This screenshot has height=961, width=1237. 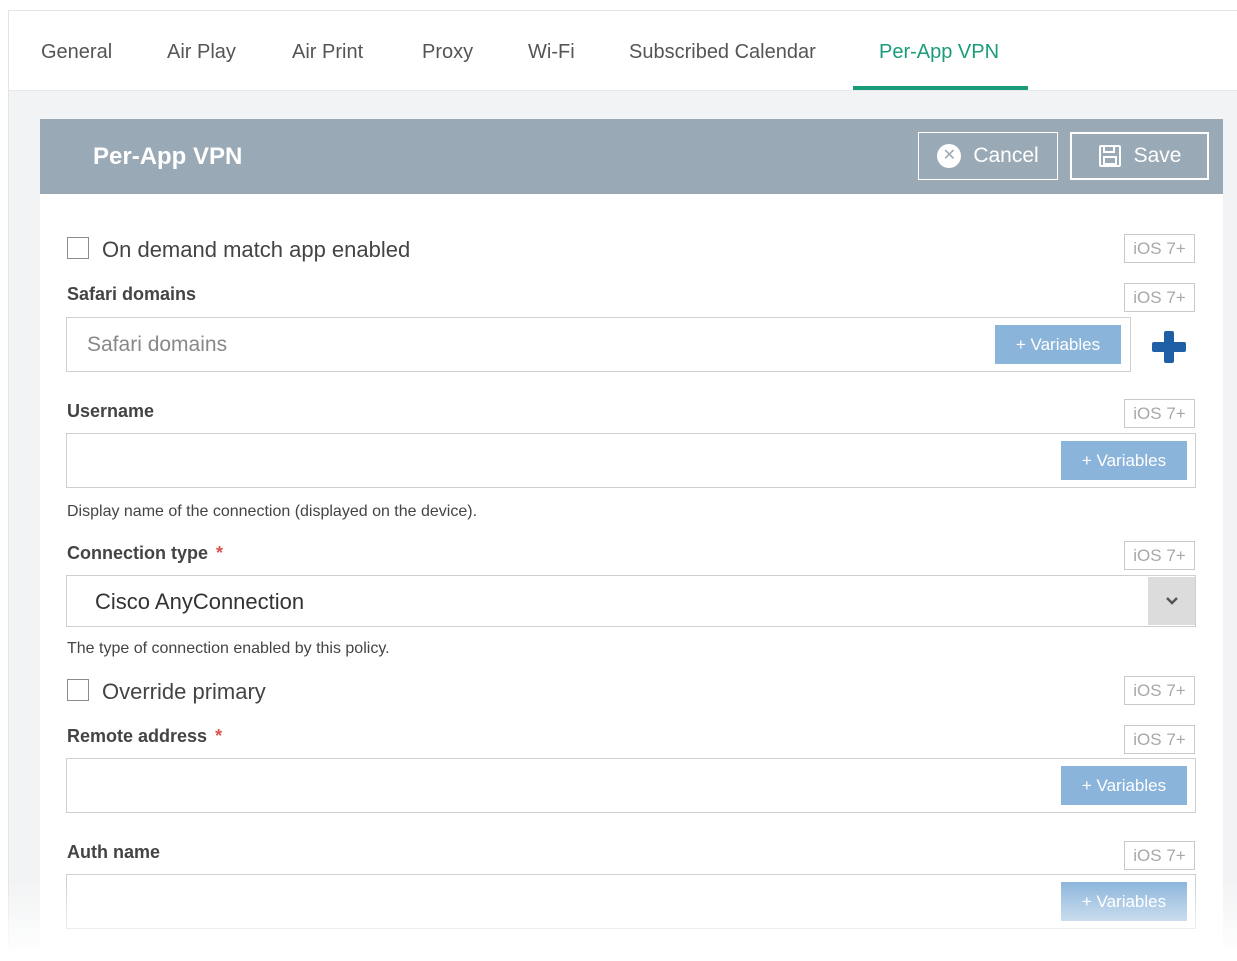 I want to click on close-circle-icon: ✕, so click(x=949, y=156).